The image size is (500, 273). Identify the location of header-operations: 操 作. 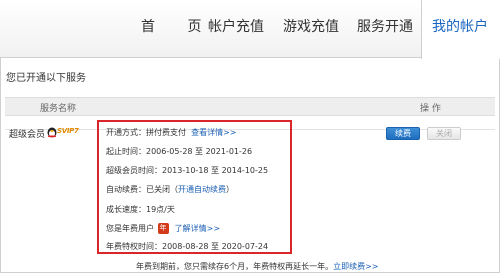
(430, 109).